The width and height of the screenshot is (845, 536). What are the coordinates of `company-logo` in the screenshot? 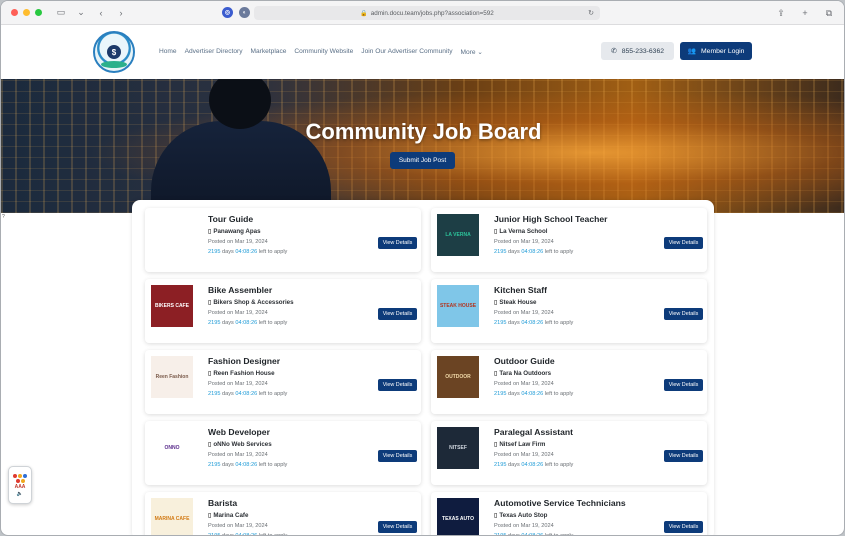 It's located at (172, 235).